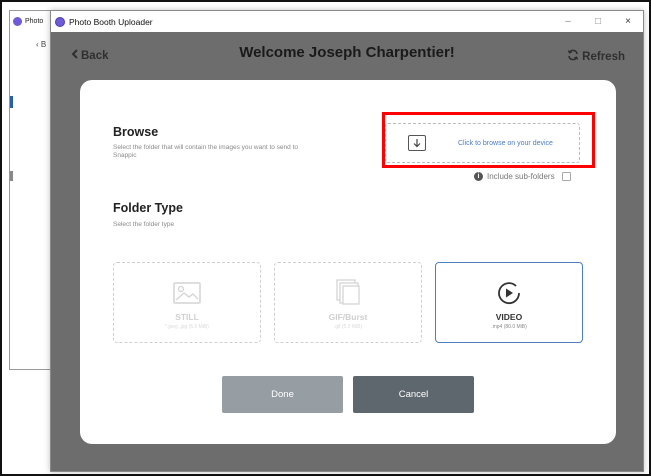  I want to click on folder-type-gif-formats: .gif (5.0 MiB), so click(348, 327).